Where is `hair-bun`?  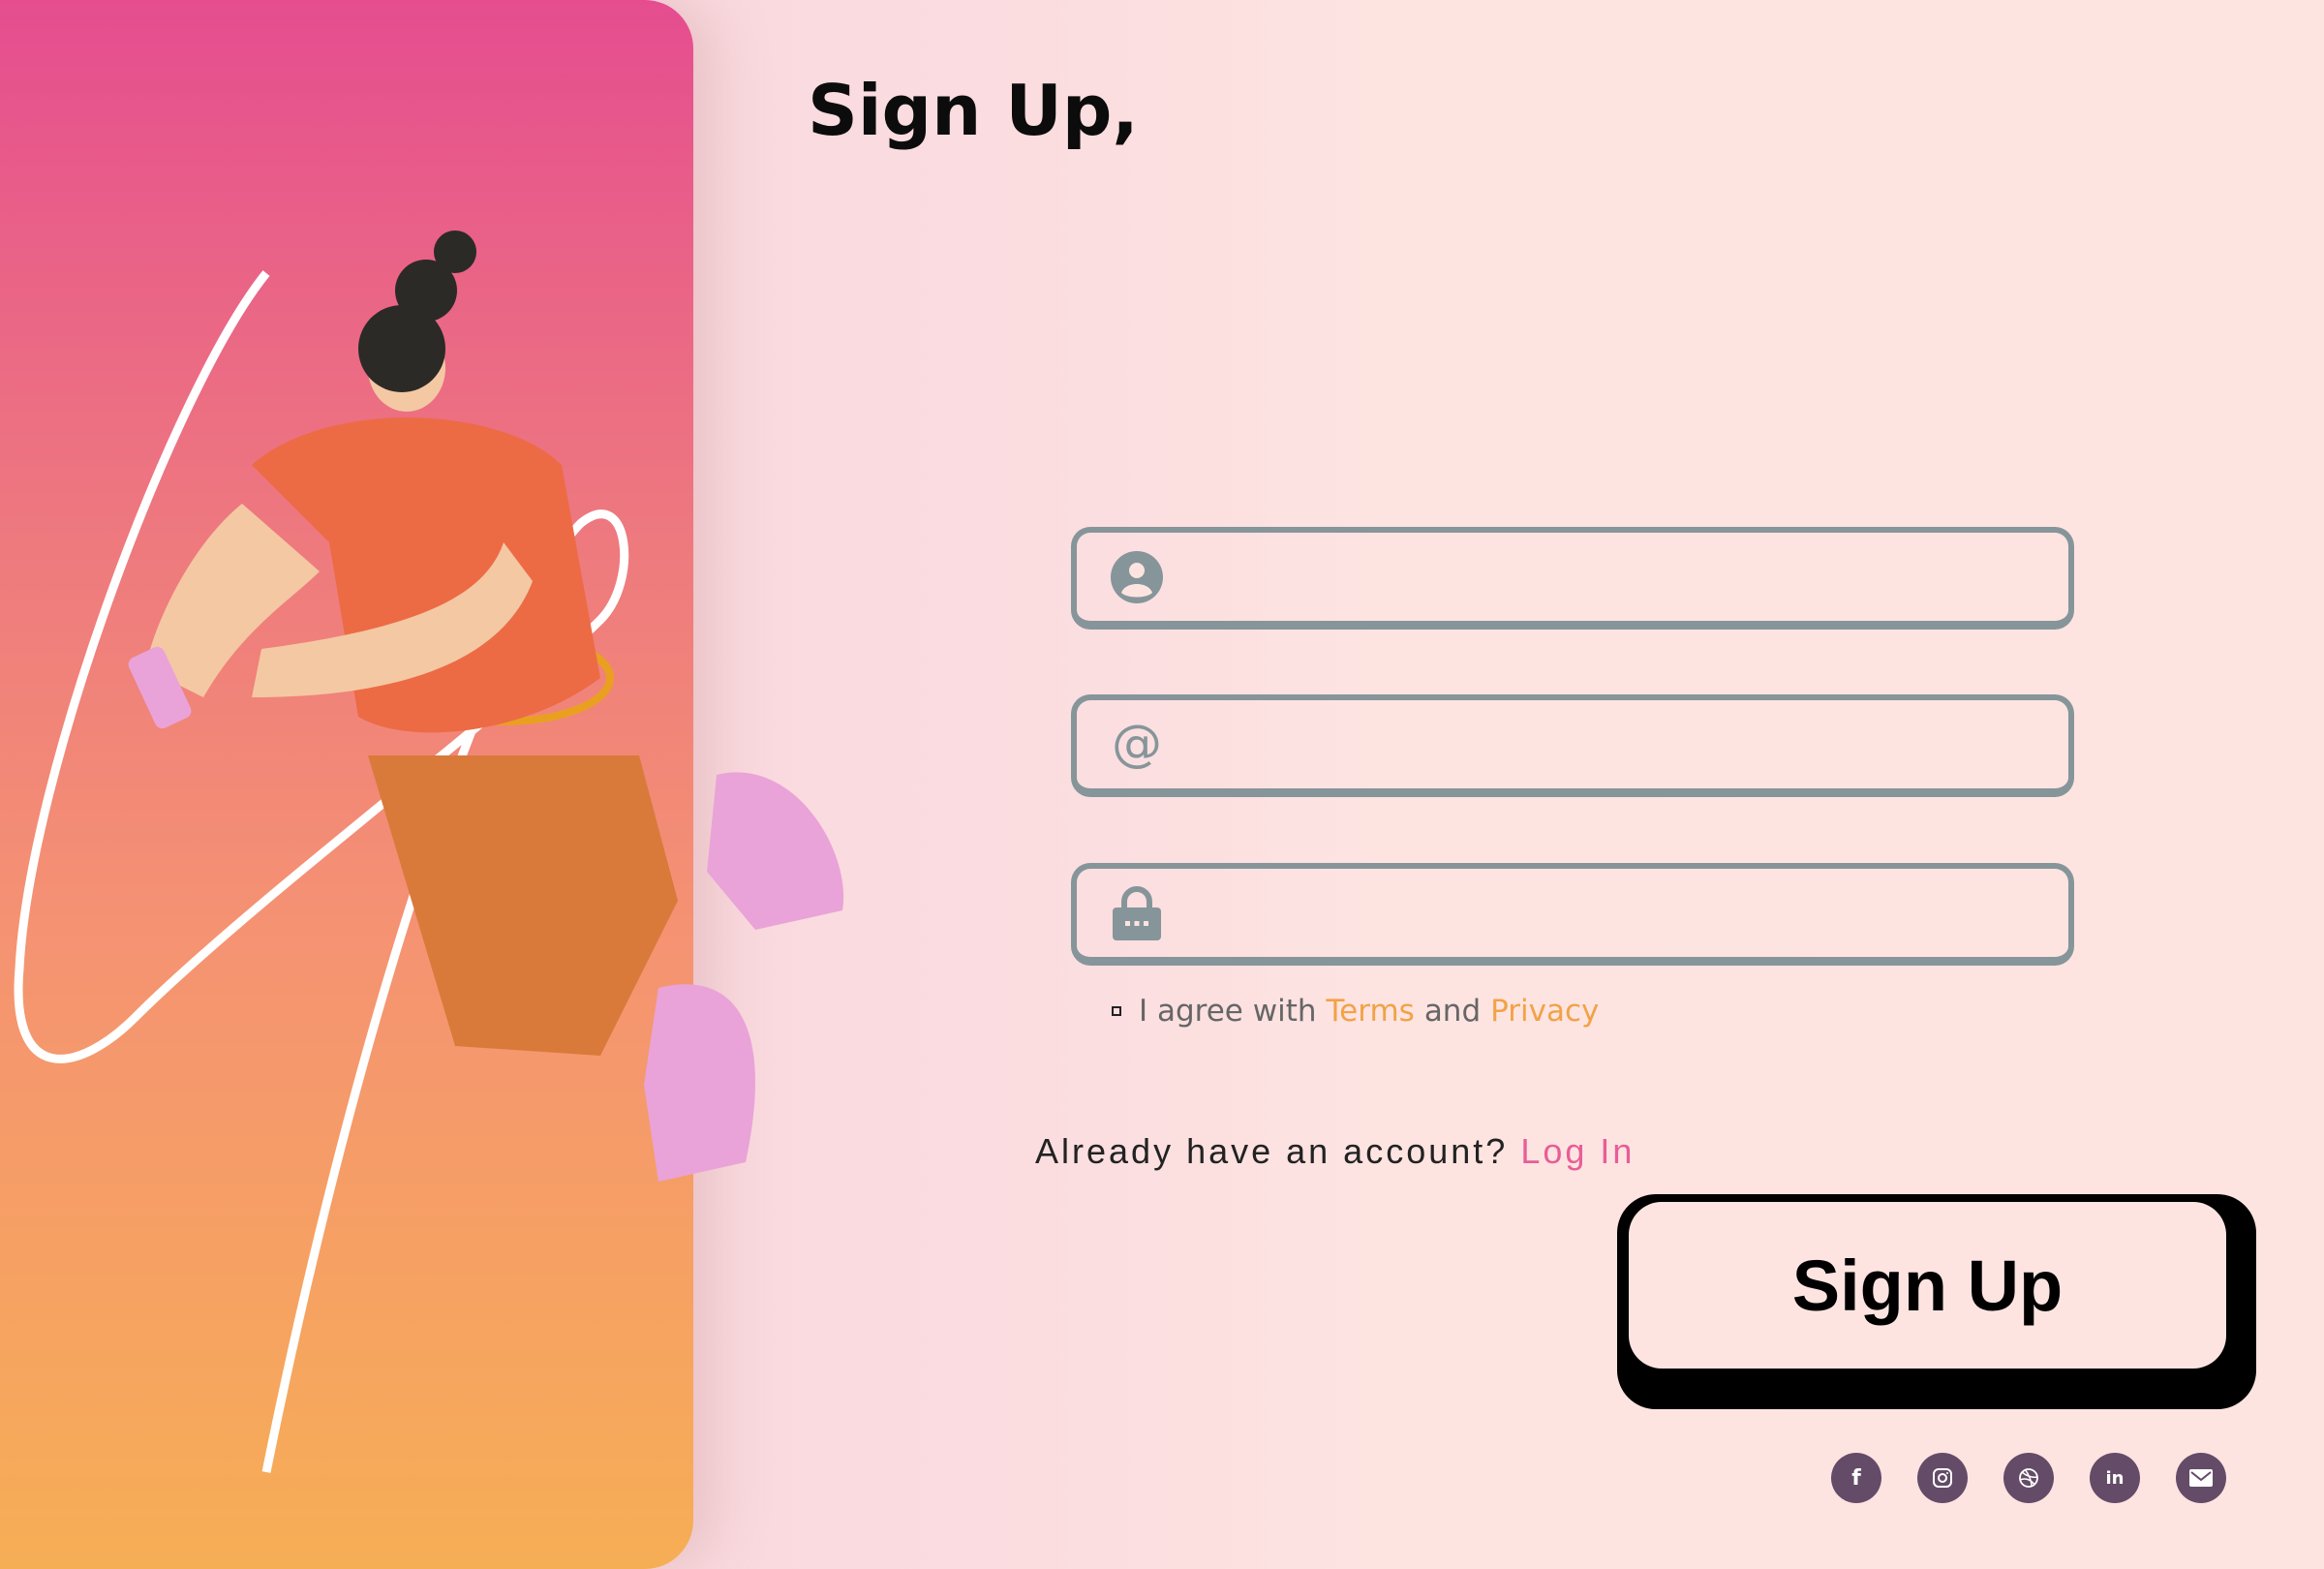
hair-bun is located at coordinates (455, 252).